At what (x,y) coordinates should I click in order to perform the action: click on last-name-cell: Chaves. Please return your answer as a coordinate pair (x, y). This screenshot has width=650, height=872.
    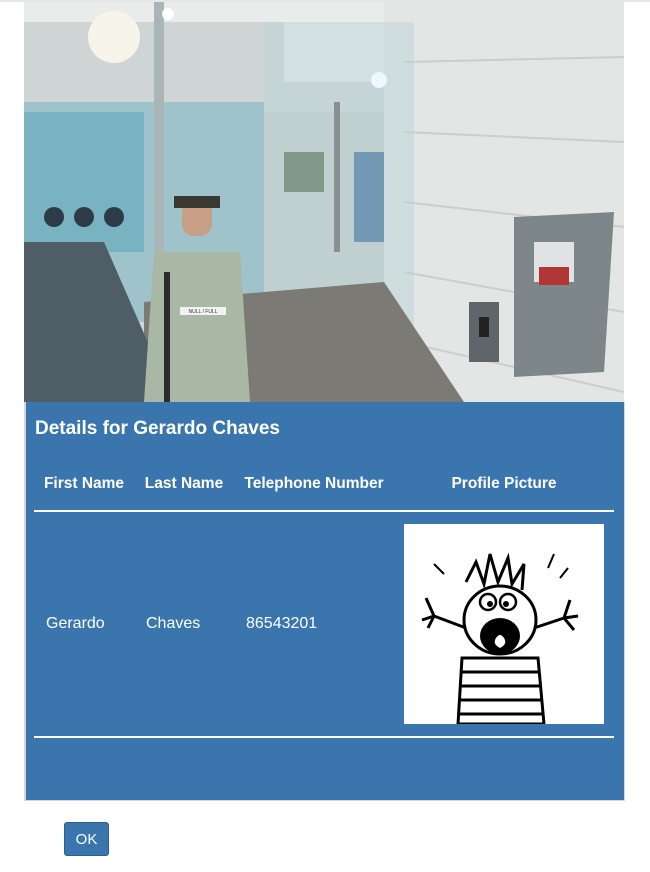
    Looking at the image, I should click on (184, 624).